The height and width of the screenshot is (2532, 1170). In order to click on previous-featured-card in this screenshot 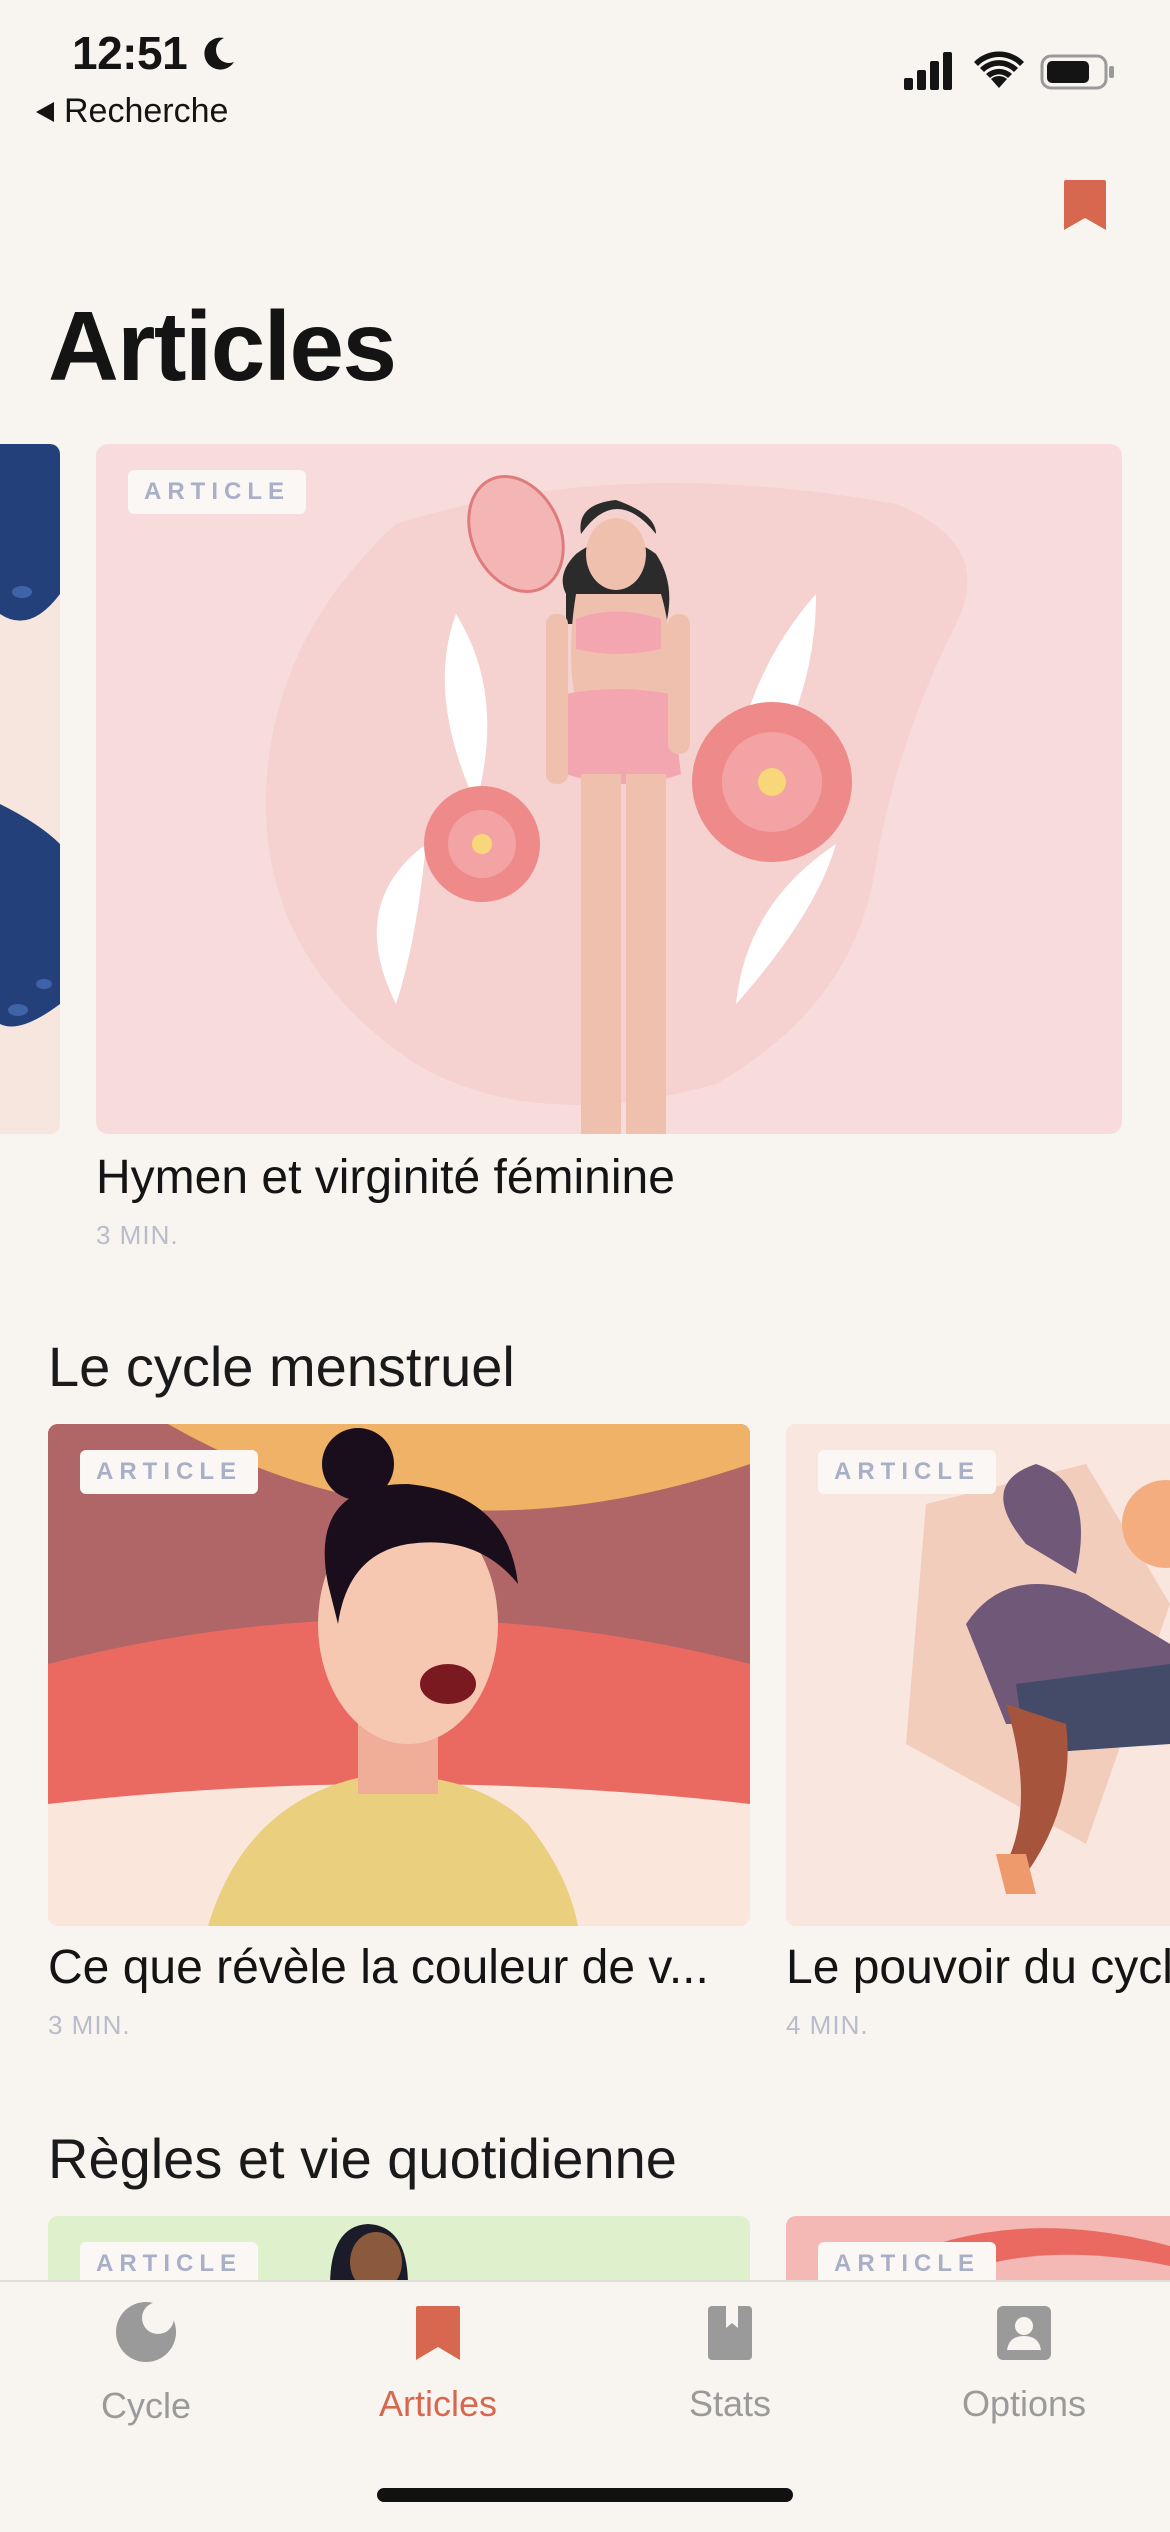, I will do `click(30, 789)`.